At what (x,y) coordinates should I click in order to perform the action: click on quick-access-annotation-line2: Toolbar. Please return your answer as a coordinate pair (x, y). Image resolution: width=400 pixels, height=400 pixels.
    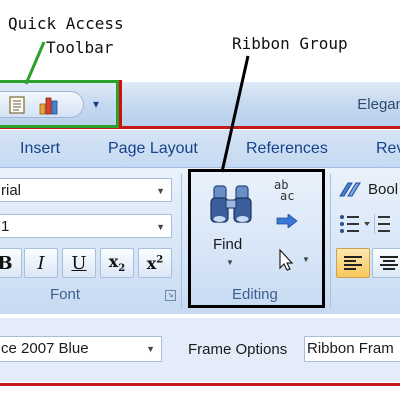
    Looking at the image, I should click on (80, 47).